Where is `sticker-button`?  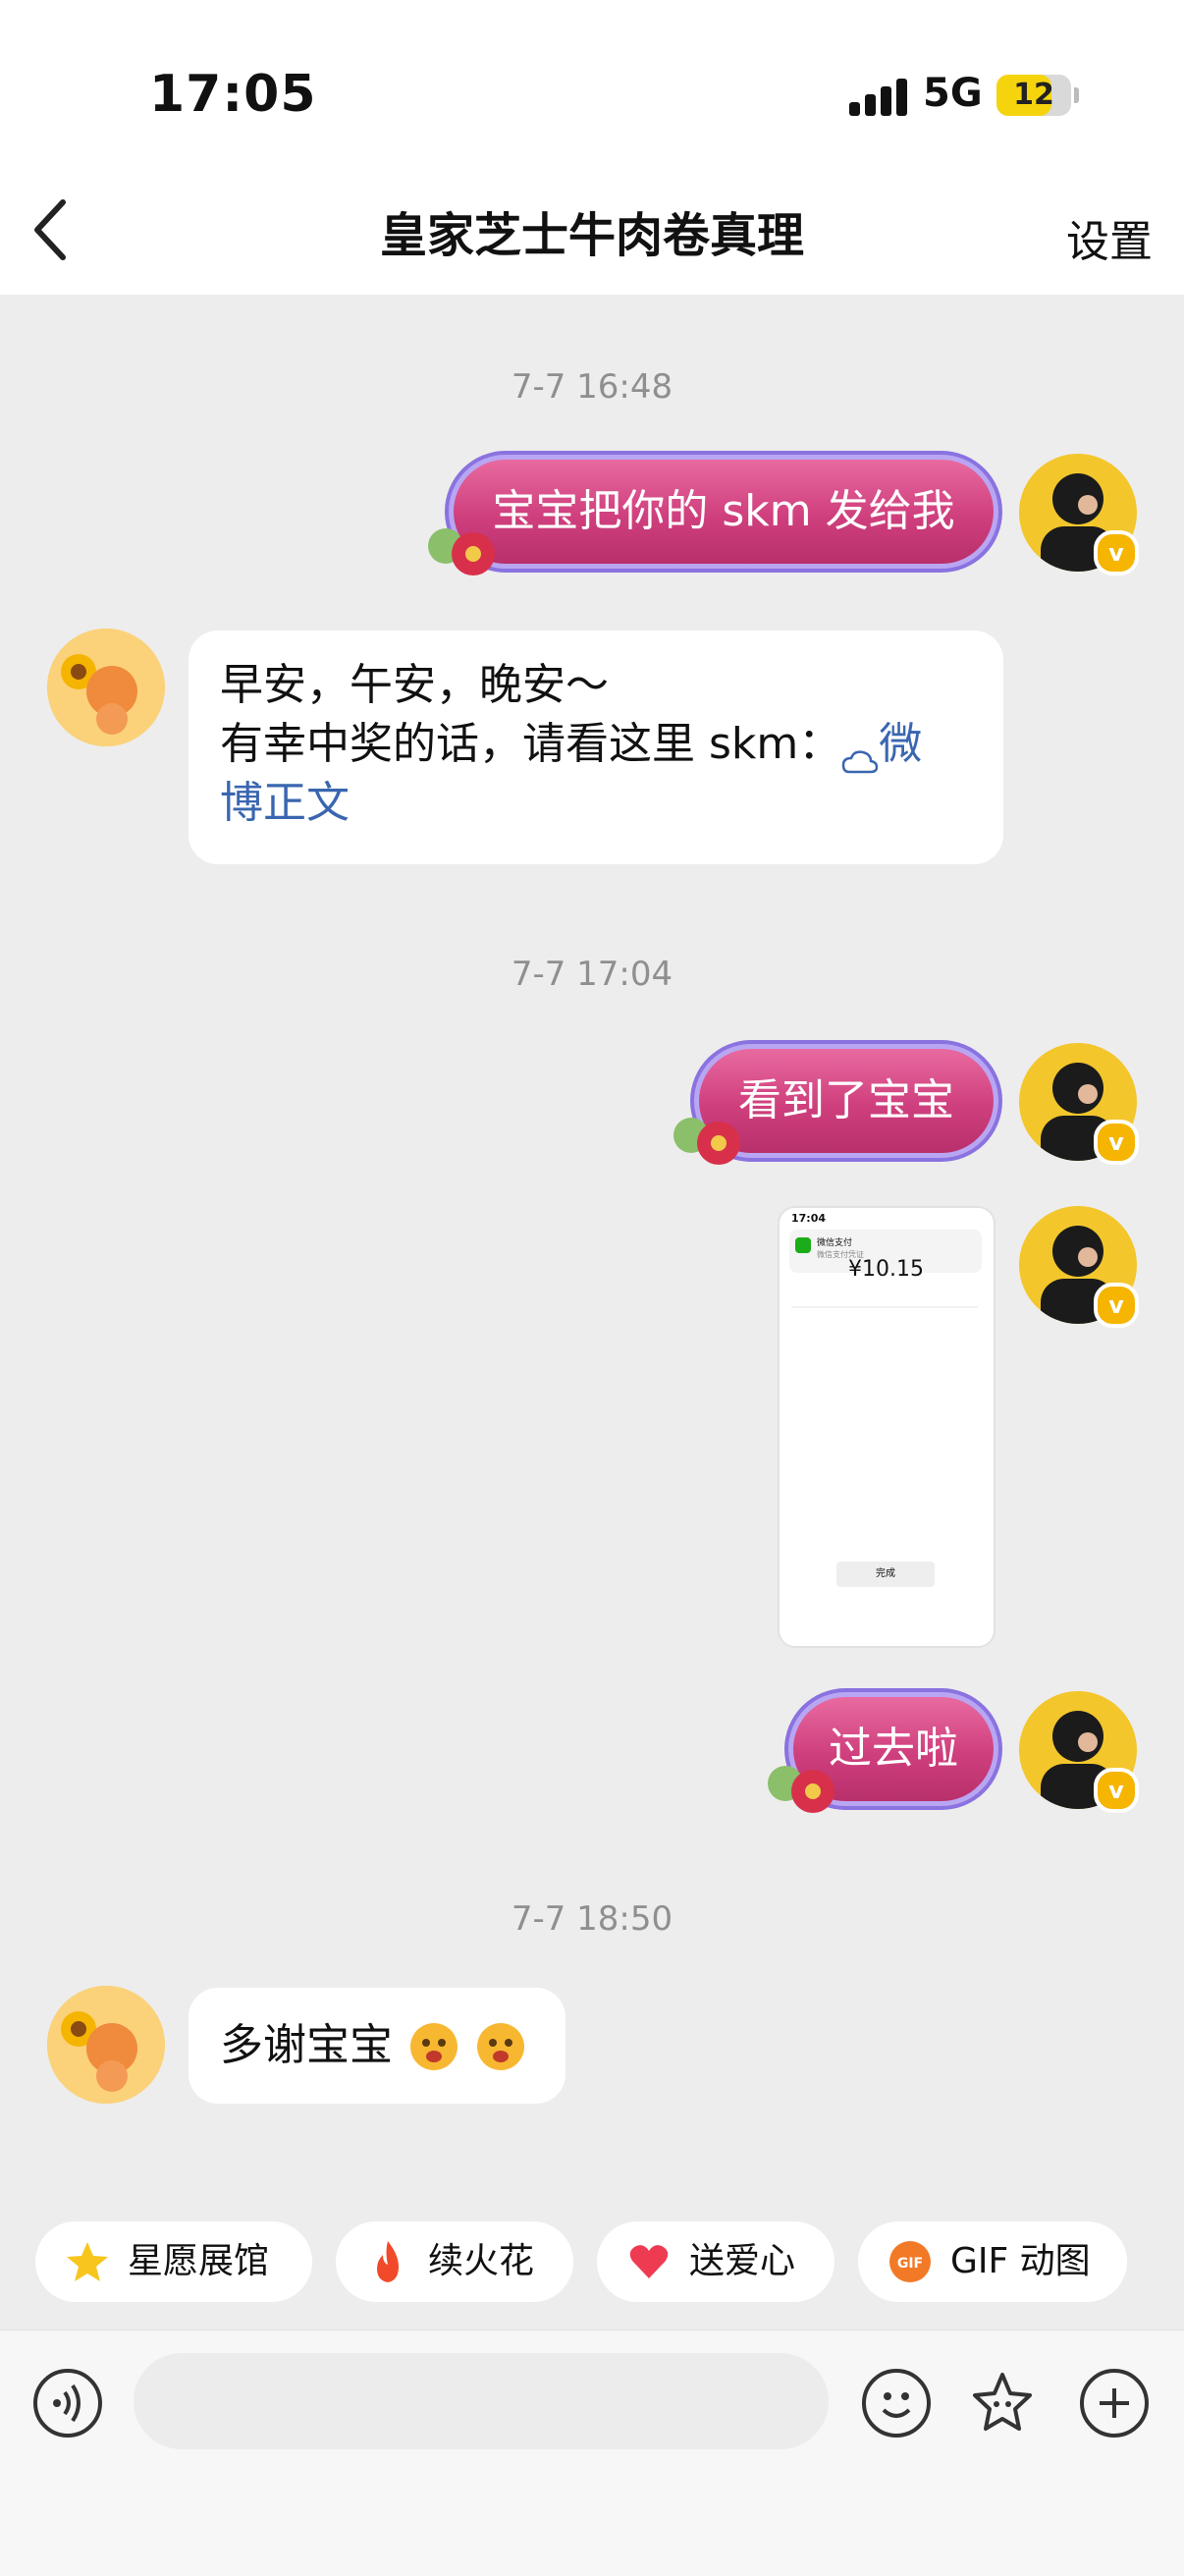 sticker-button is located at coordinates (1002, 2404).